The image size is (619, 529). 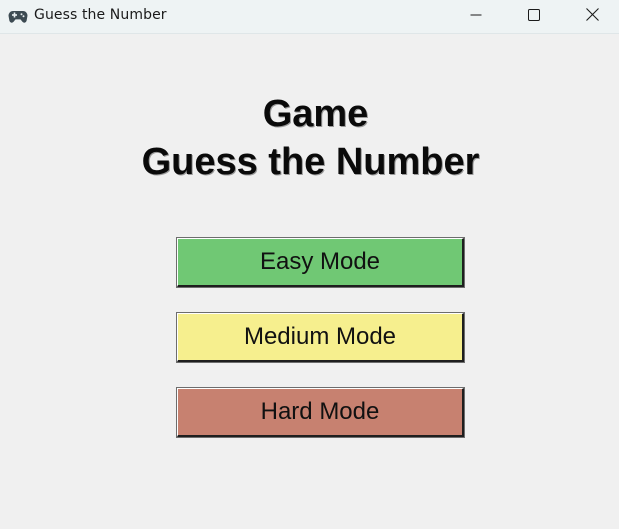 I want to click on window-title: Guess the Number, so click(x=100, y=15).